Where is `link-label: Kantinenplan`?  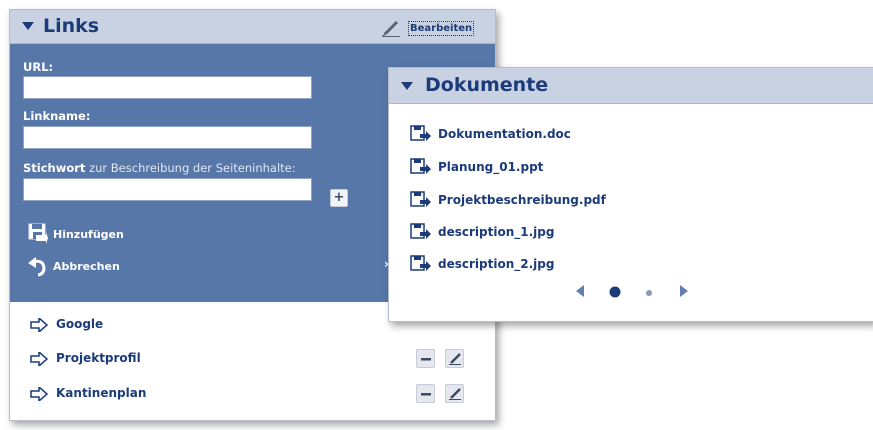
link-label: Kantinenplan is located at coordinates (101, 393).